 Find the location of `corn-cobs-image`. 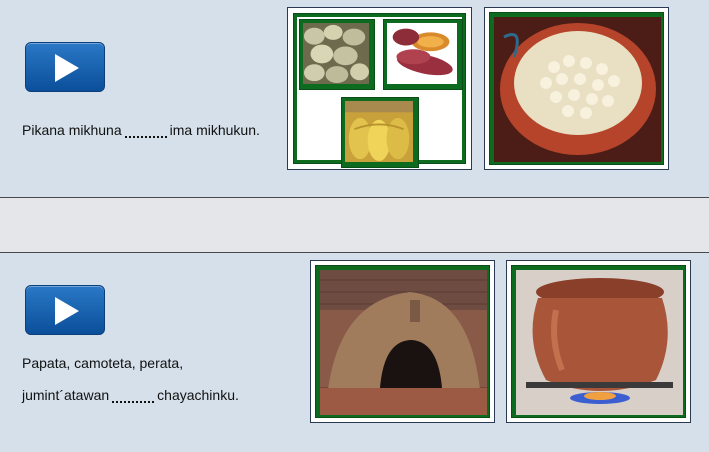

corn-cobs-image is located at coordinates (380, 132).